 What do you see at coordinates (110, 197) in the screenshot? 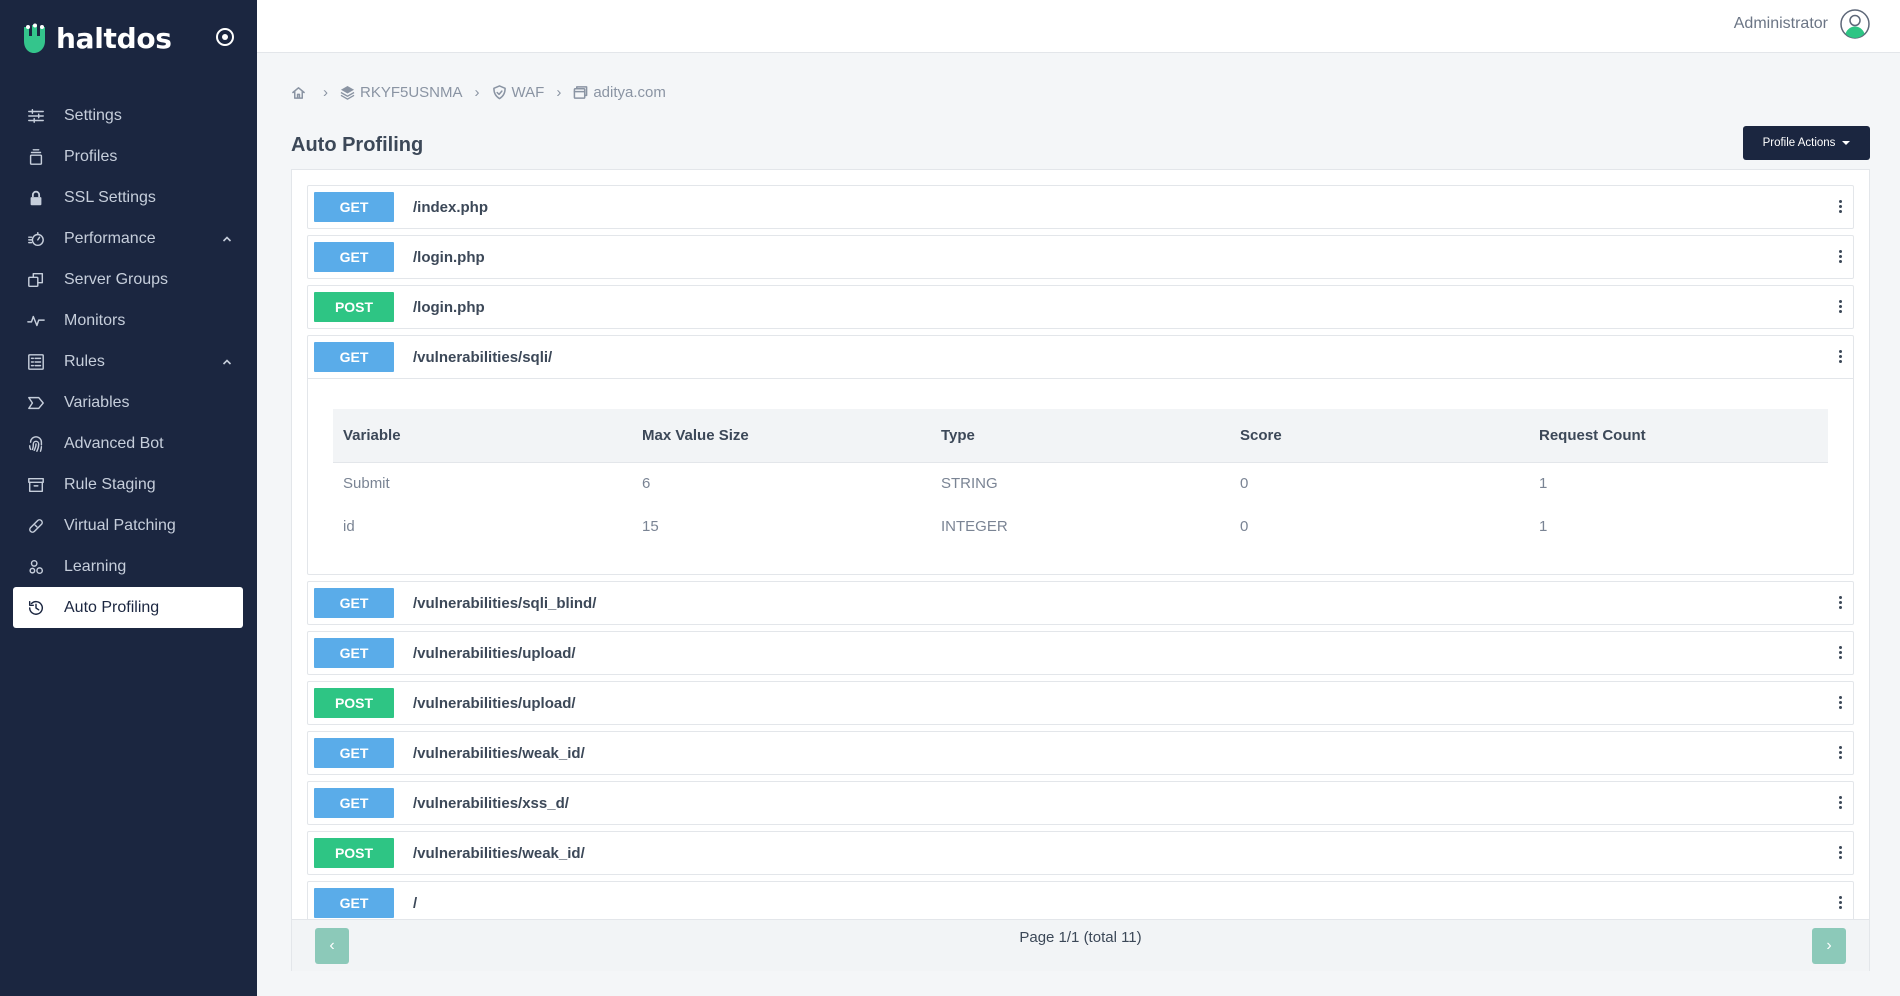
I see `sidebar-item-label: SSL Settings` at bounding box center [110, 197].